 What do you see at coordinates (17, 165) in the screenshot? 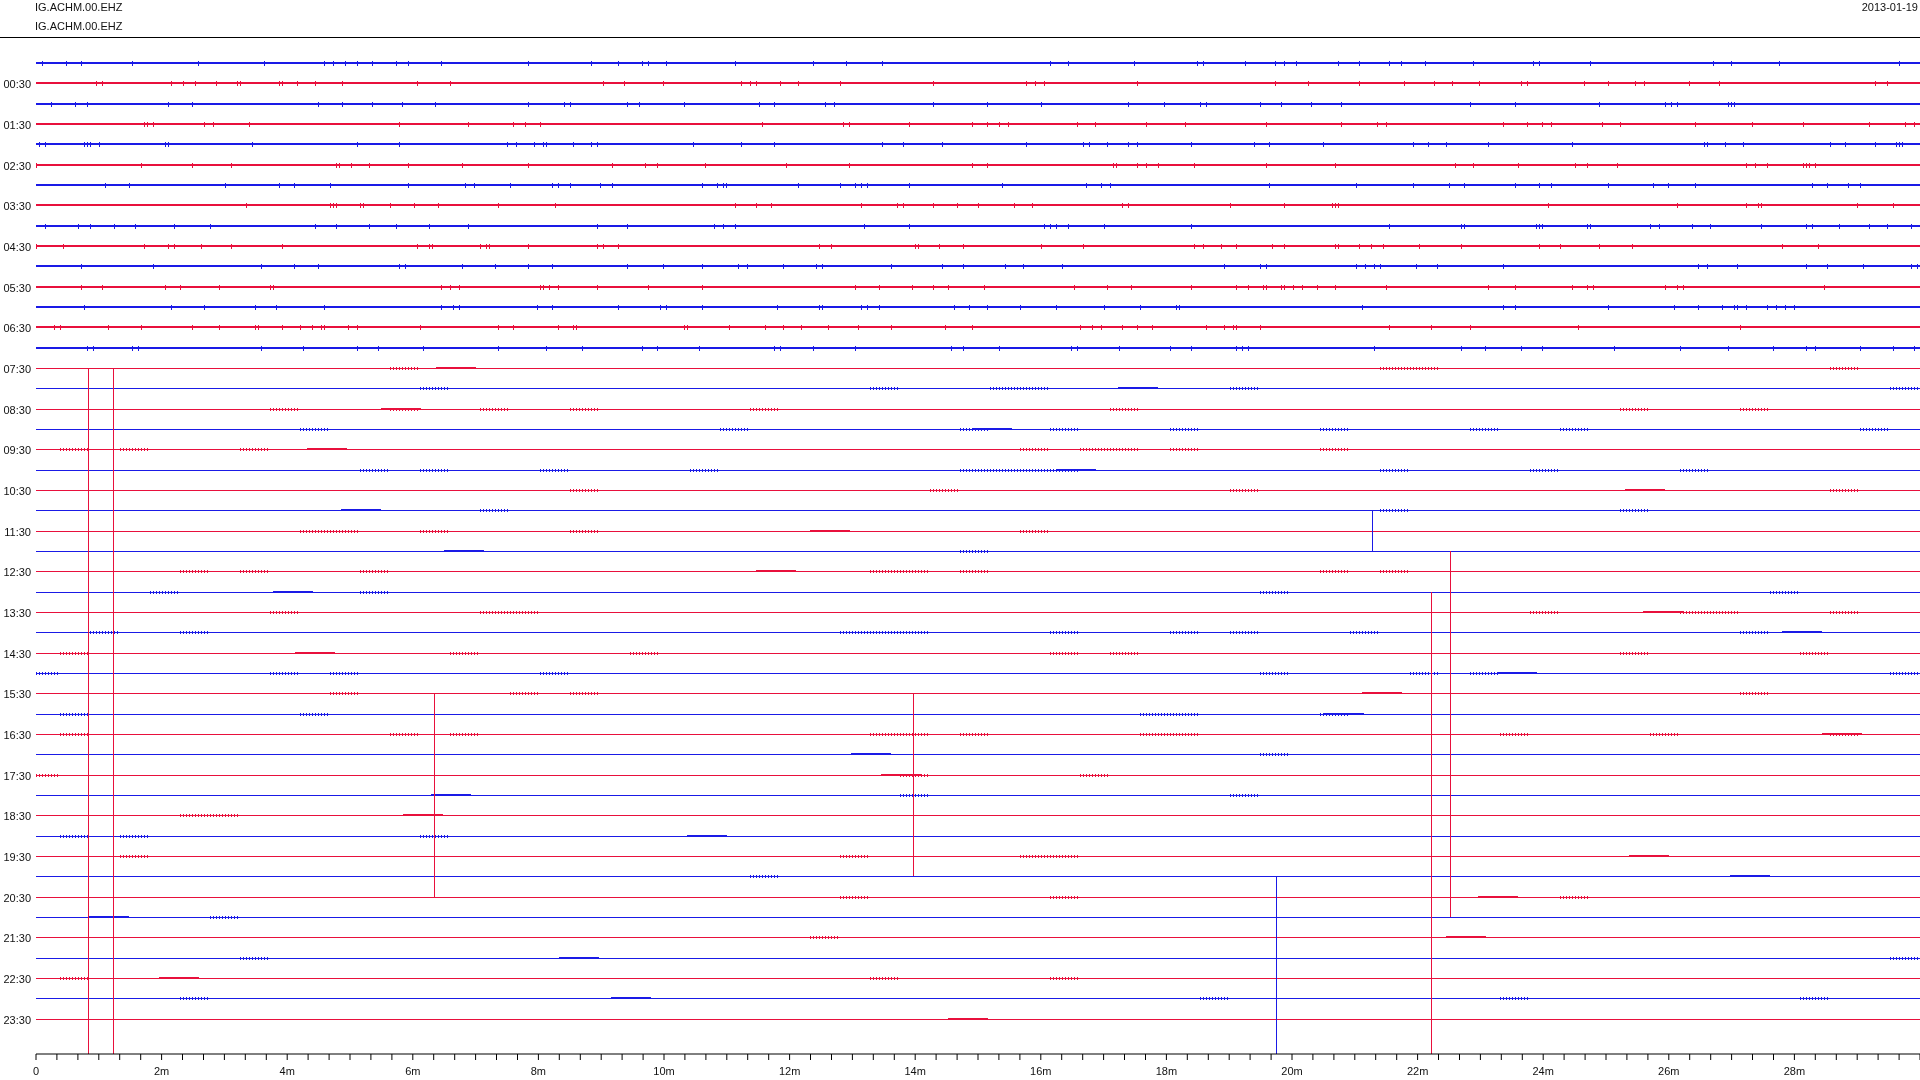
I see `time-label: 02:30` at bounding box center [17, 165].